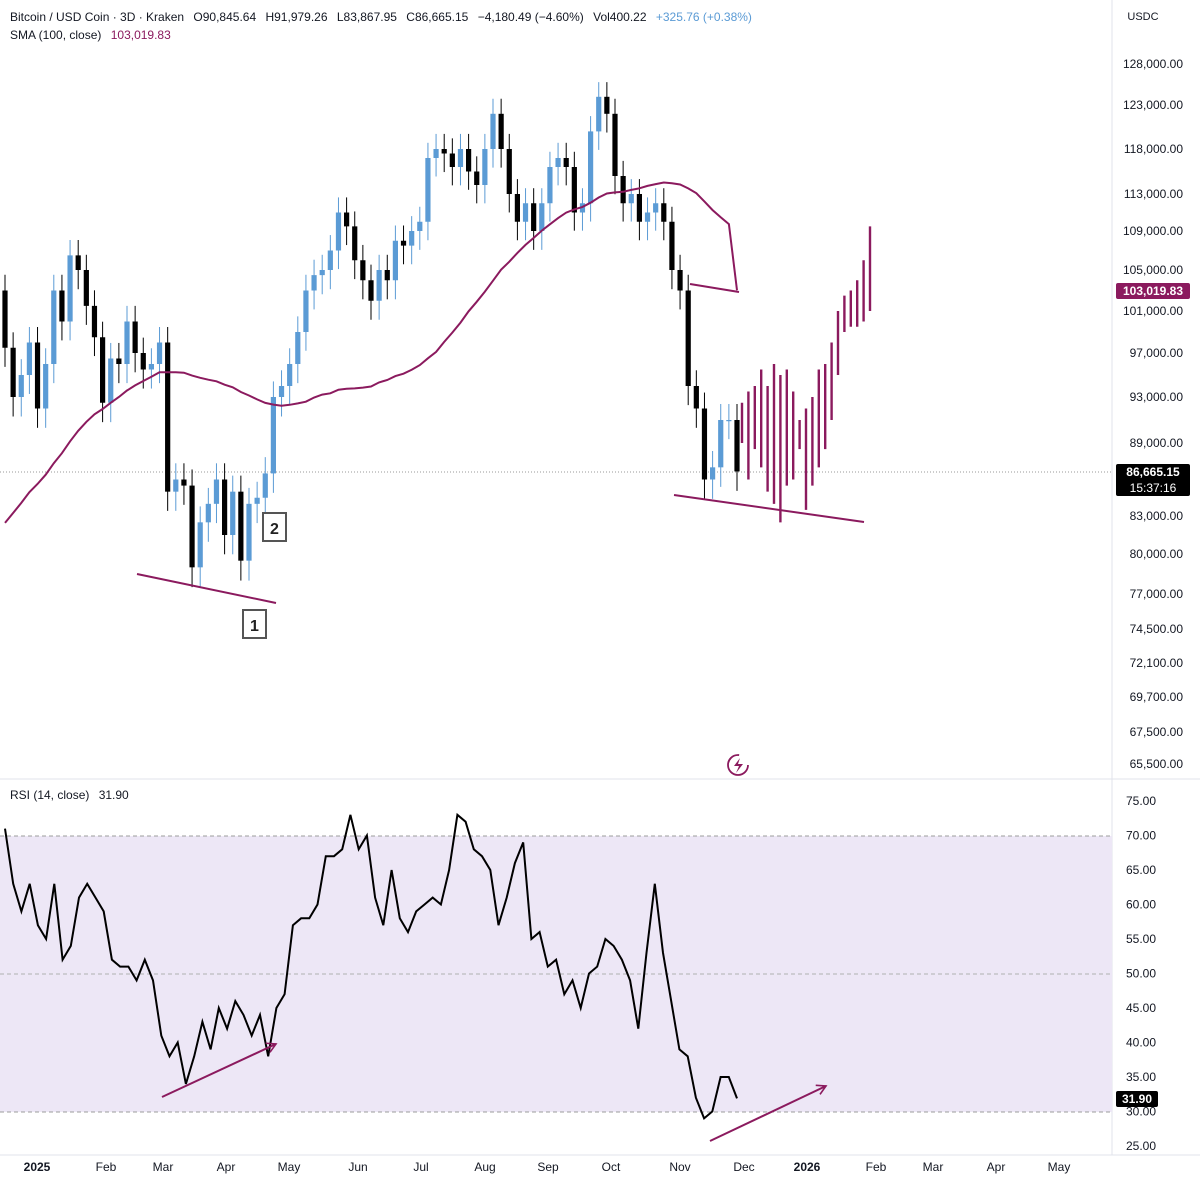  Describe the element at coordinates (1153, 105) in the screenshot. I see `price-tick-label: 123,000.00` at that location.